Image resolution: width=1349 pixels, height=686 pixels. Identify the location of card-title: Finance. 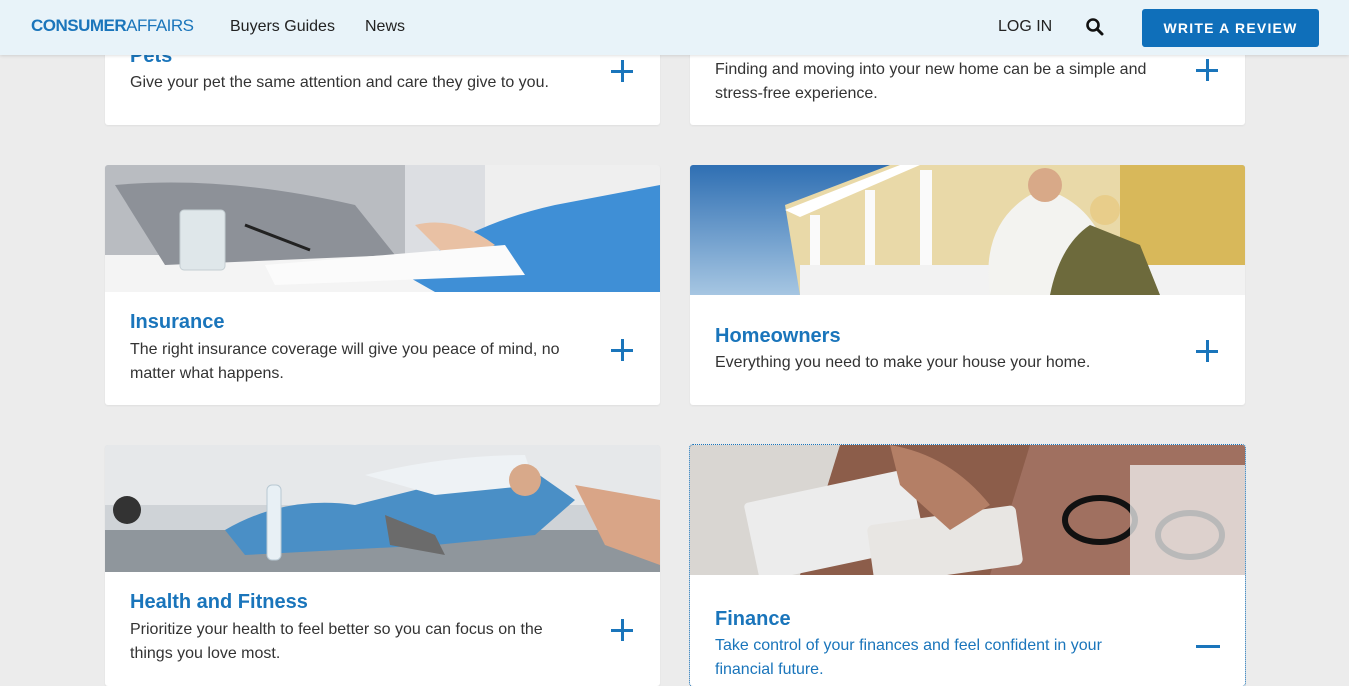
(753, 619).